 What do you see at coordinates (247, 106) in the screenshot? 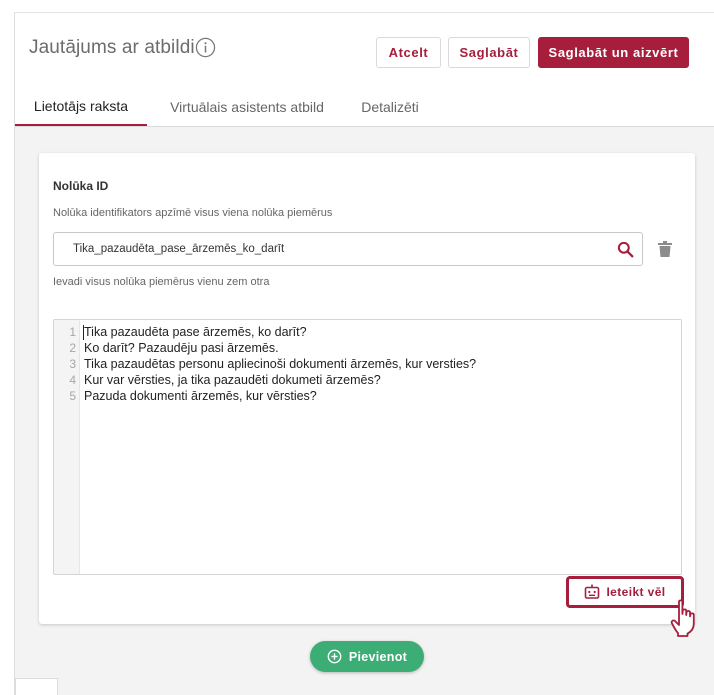
I see `tab-assistant-replies: Virtuālais asistents atbild` at bounding box center [247, 106].